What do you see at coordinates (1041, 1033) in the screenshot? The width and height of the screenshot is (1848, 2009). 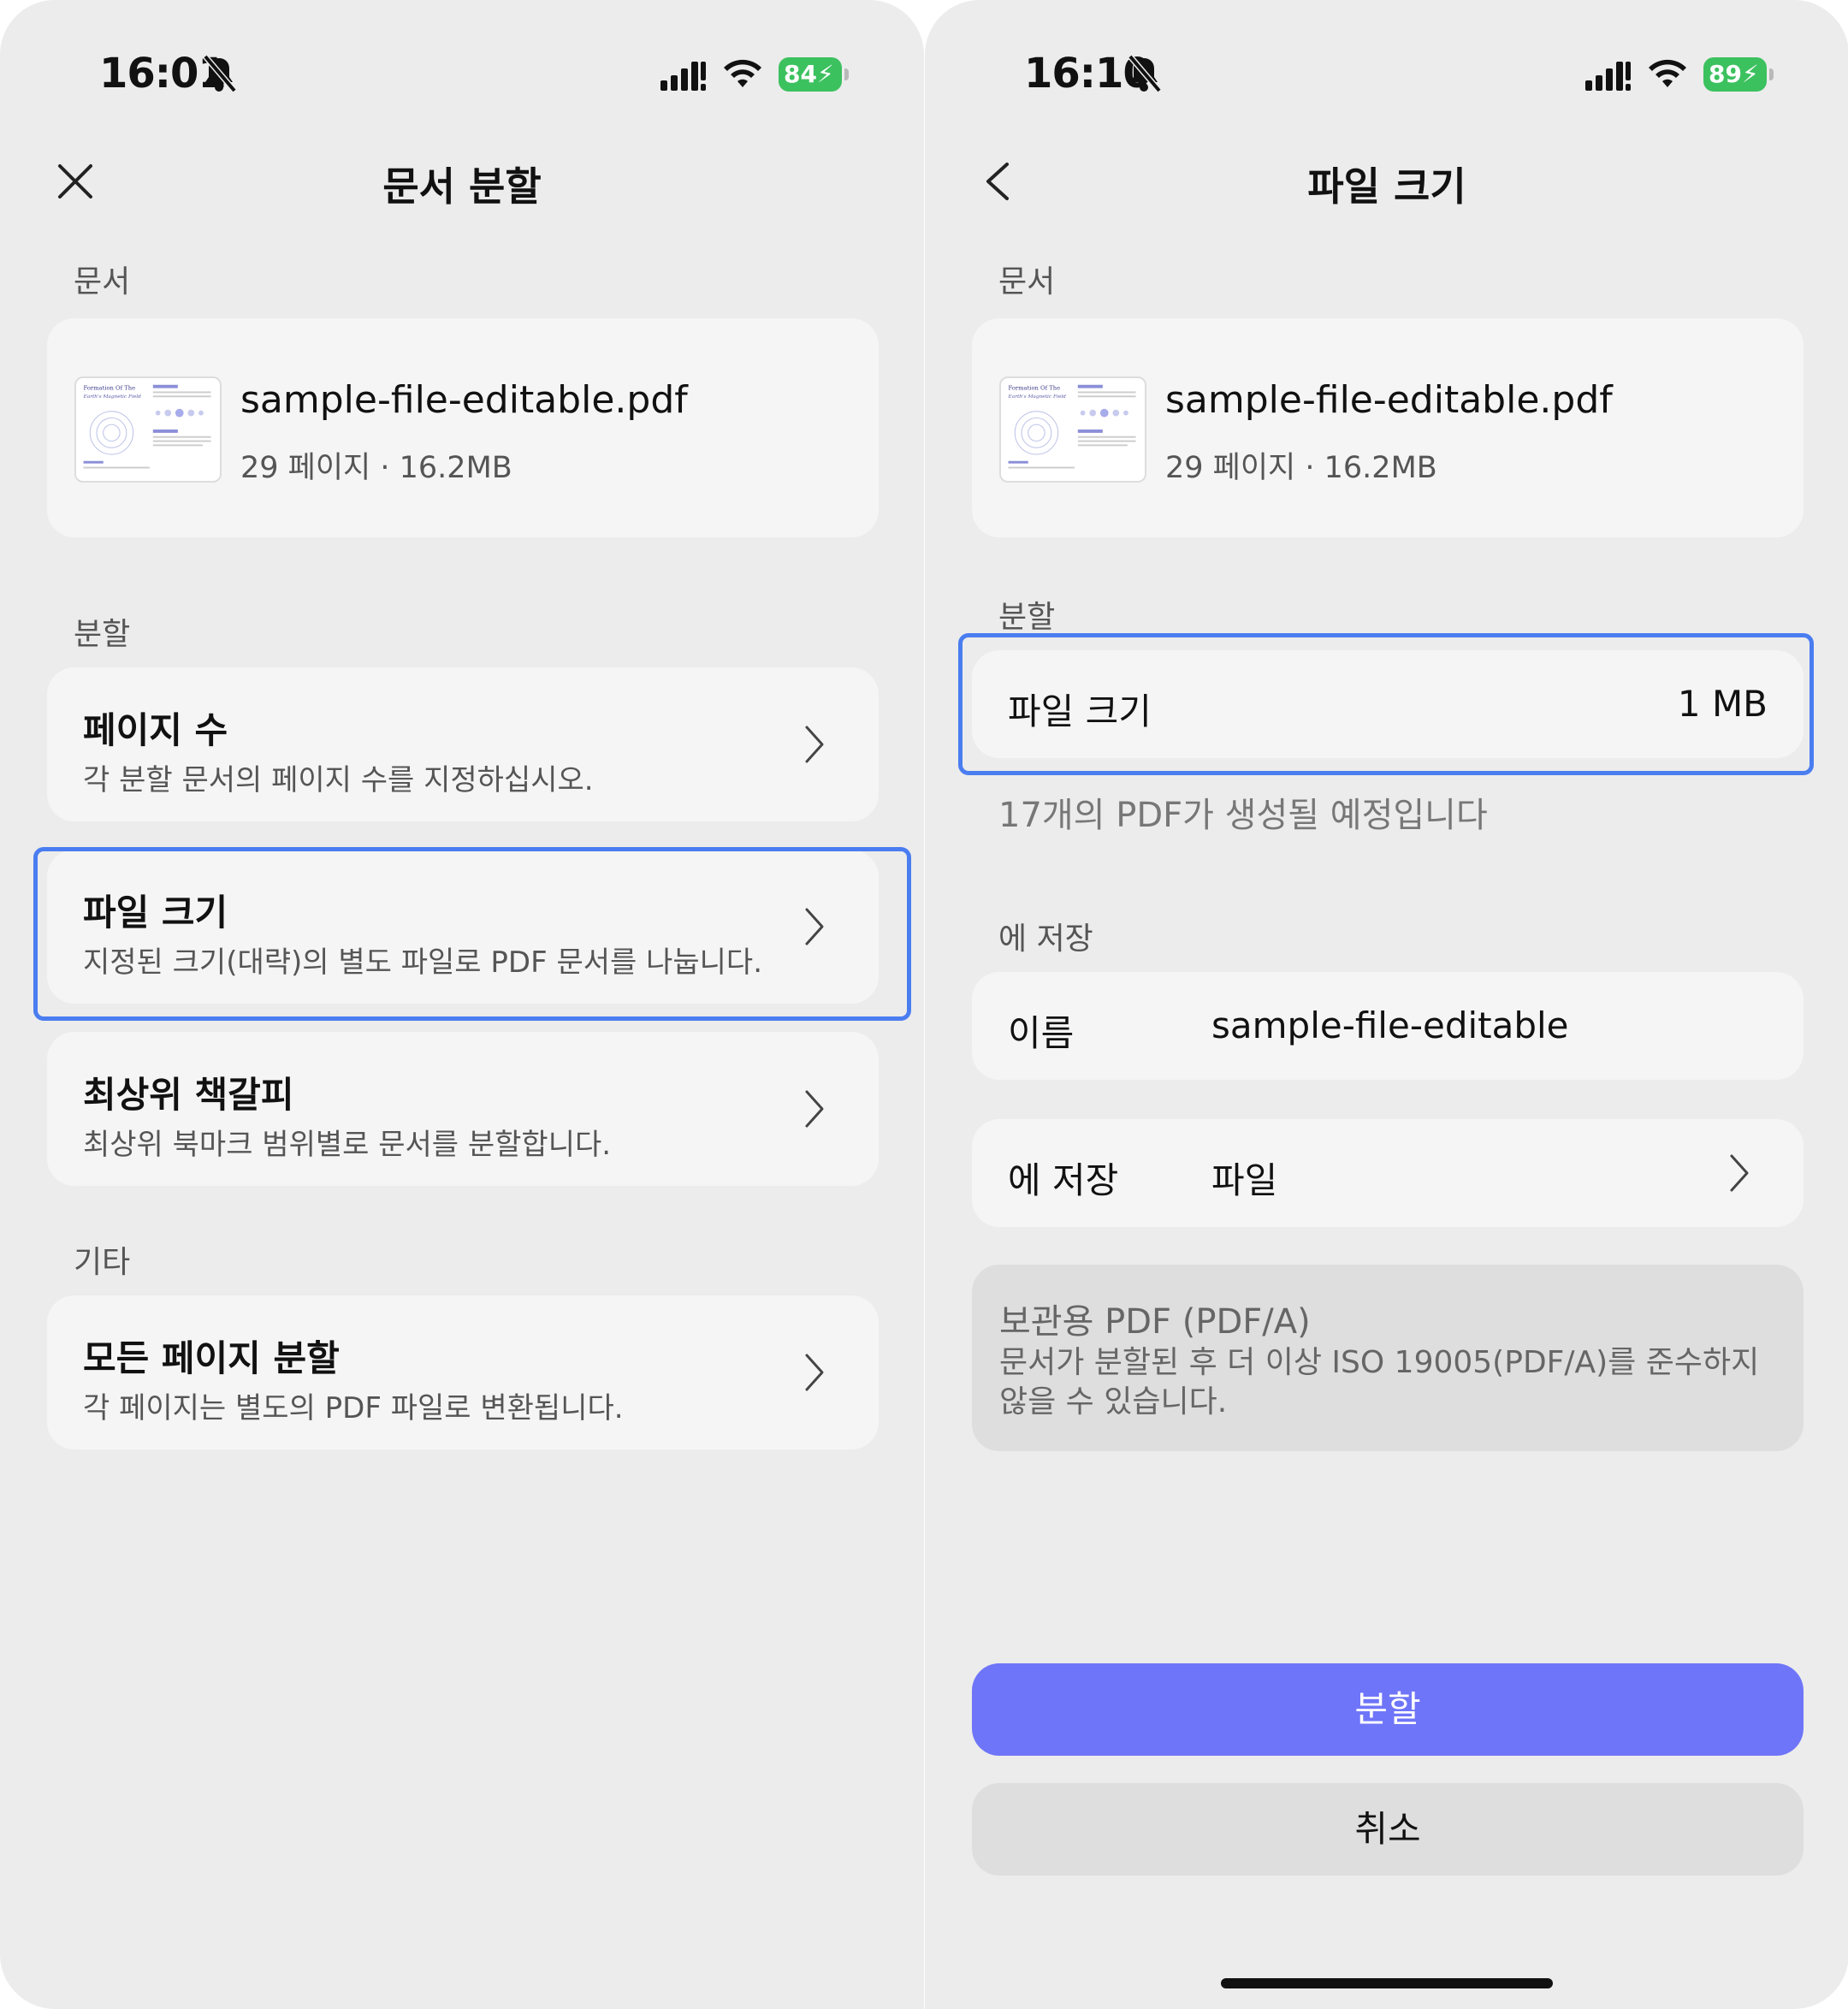 I see `name-label: 이름` at bounding box center [1041, 1033].